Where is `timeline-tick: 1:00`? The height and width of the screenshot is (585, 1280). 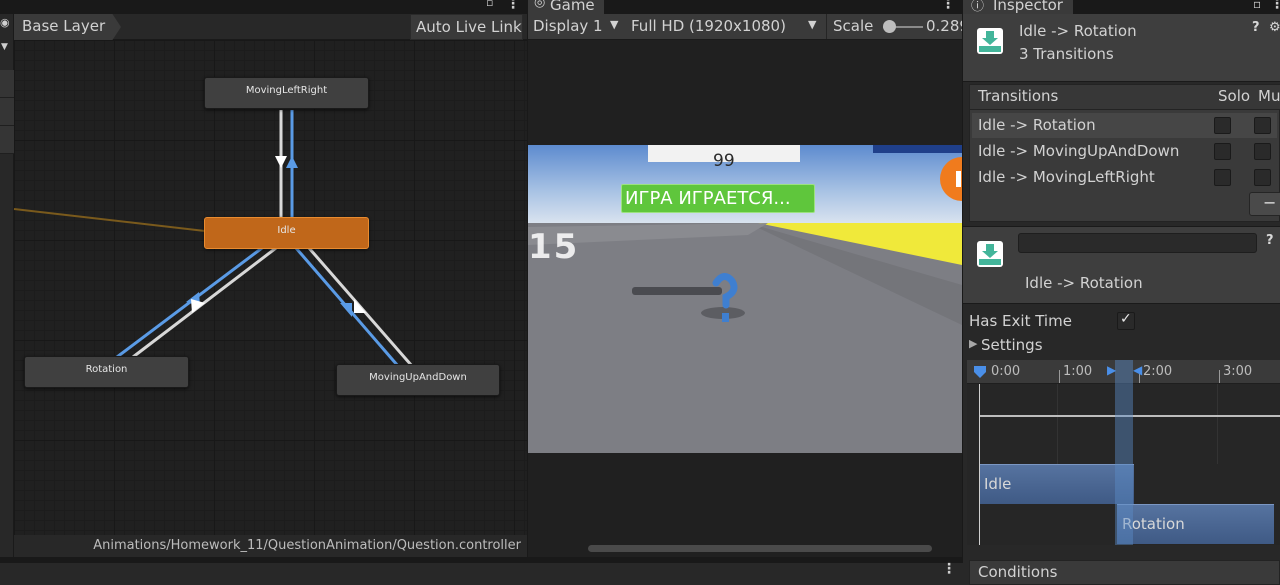
timeline-tick: 1:00 is located at coordinates (1078, 371).